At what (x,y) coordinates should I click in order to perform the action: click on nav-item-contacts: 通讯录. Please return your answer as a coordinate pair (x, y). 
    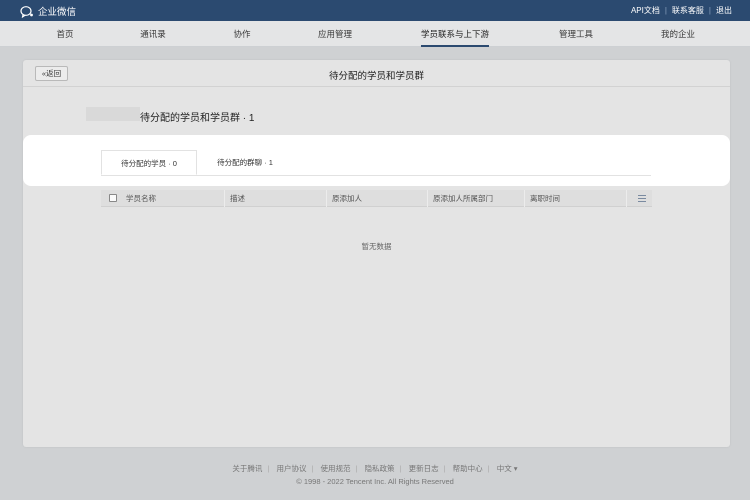
    Looking at the image, I should click on (153, 34).